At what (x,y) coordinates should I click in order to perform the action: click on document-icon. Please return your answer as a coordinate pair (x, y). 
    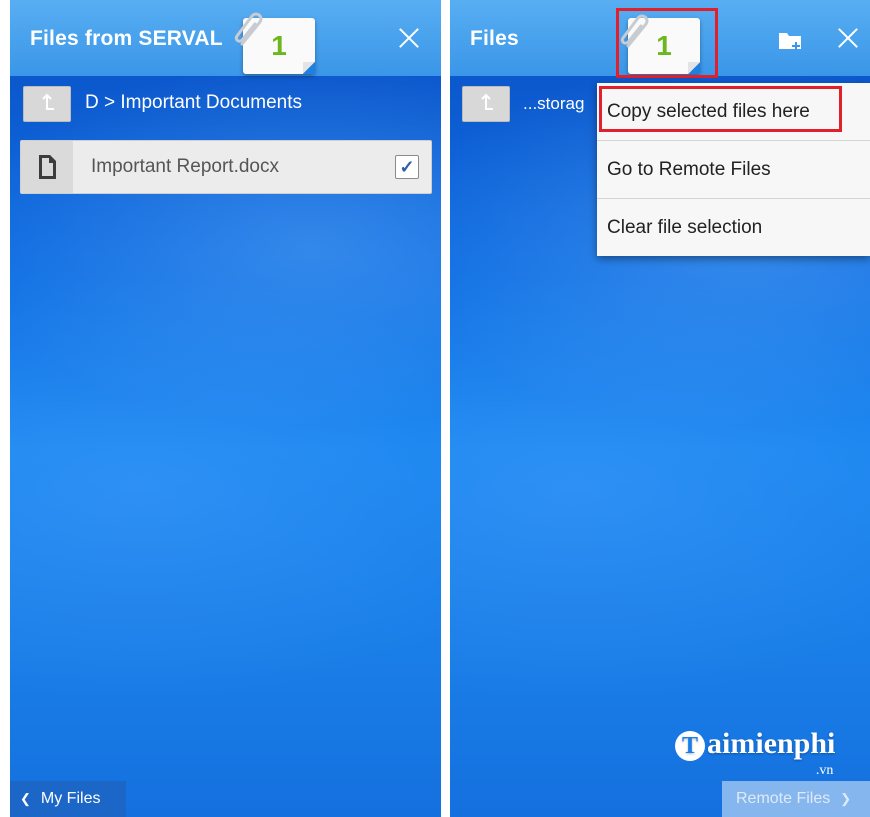
    Looking at the image, I should click on (47, 167).